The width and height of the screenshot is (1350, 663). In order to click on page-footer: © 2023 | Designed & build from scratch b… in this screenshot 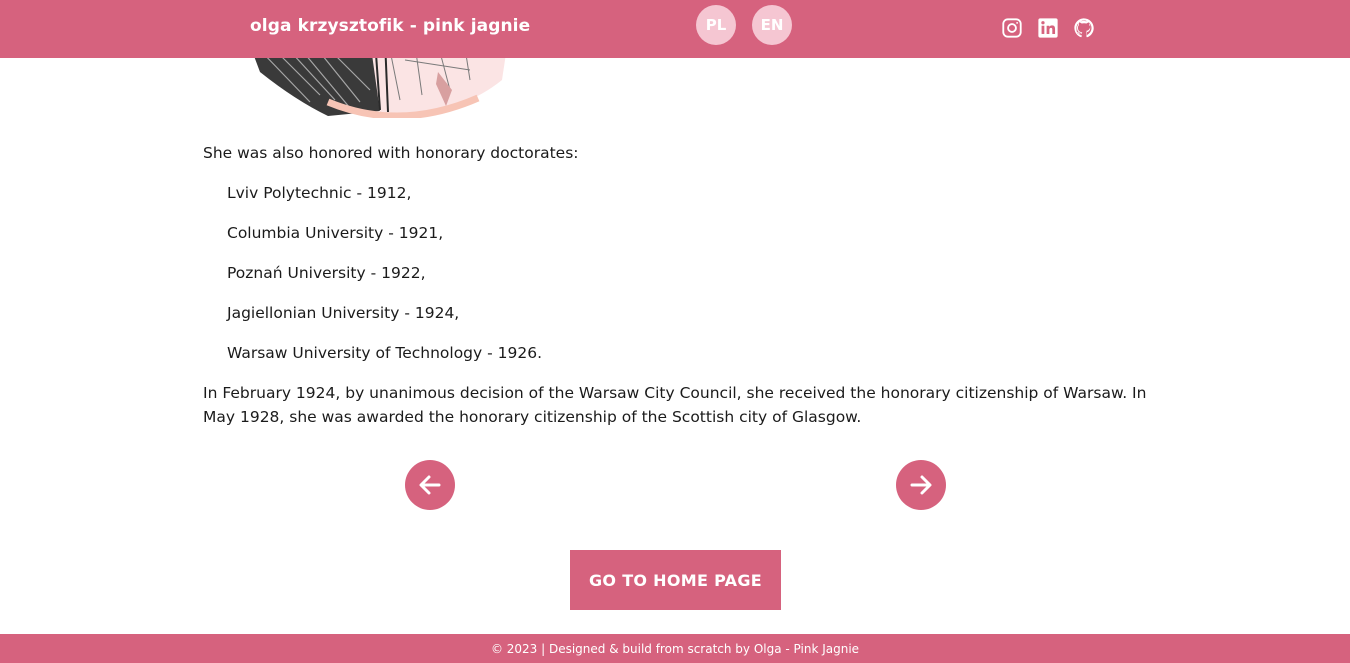, I will do `click(675, 648)`.